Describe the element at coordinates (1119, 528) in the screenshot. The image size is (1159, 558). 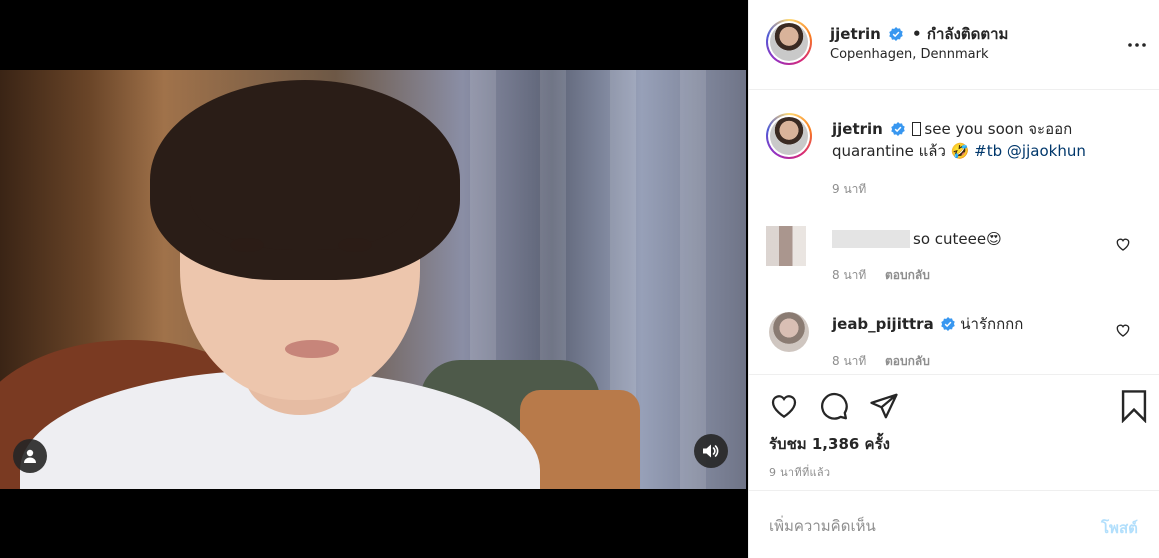
I see `post-comment-button: โพสต์` at that location.